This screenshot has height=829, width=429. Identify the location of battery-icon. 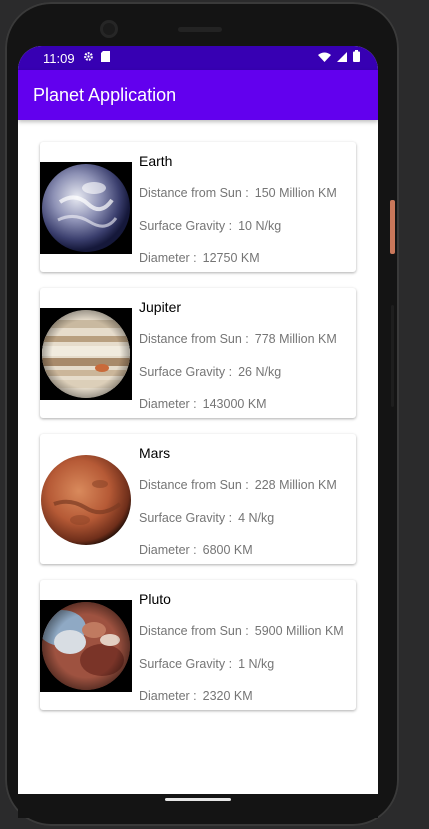
(356, 57).